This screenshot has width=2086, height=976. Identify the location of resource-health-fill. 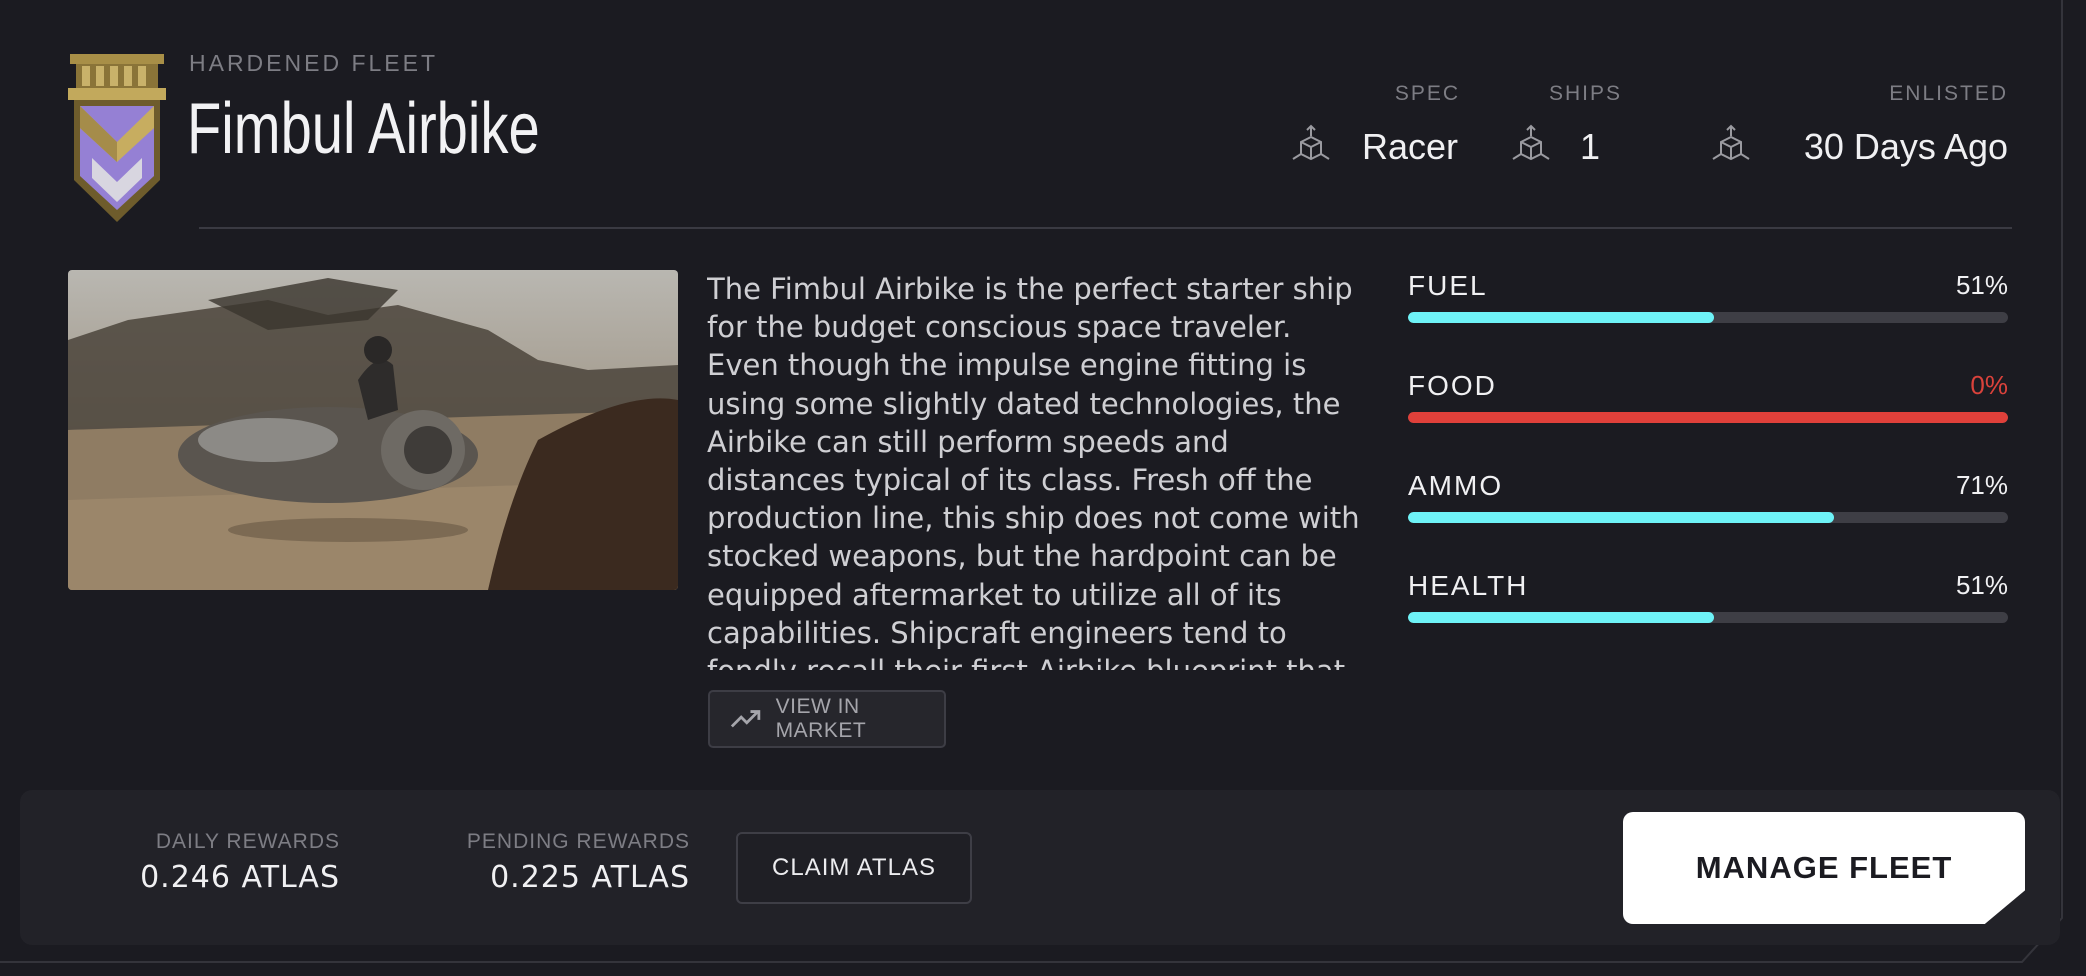
(1561, 617).